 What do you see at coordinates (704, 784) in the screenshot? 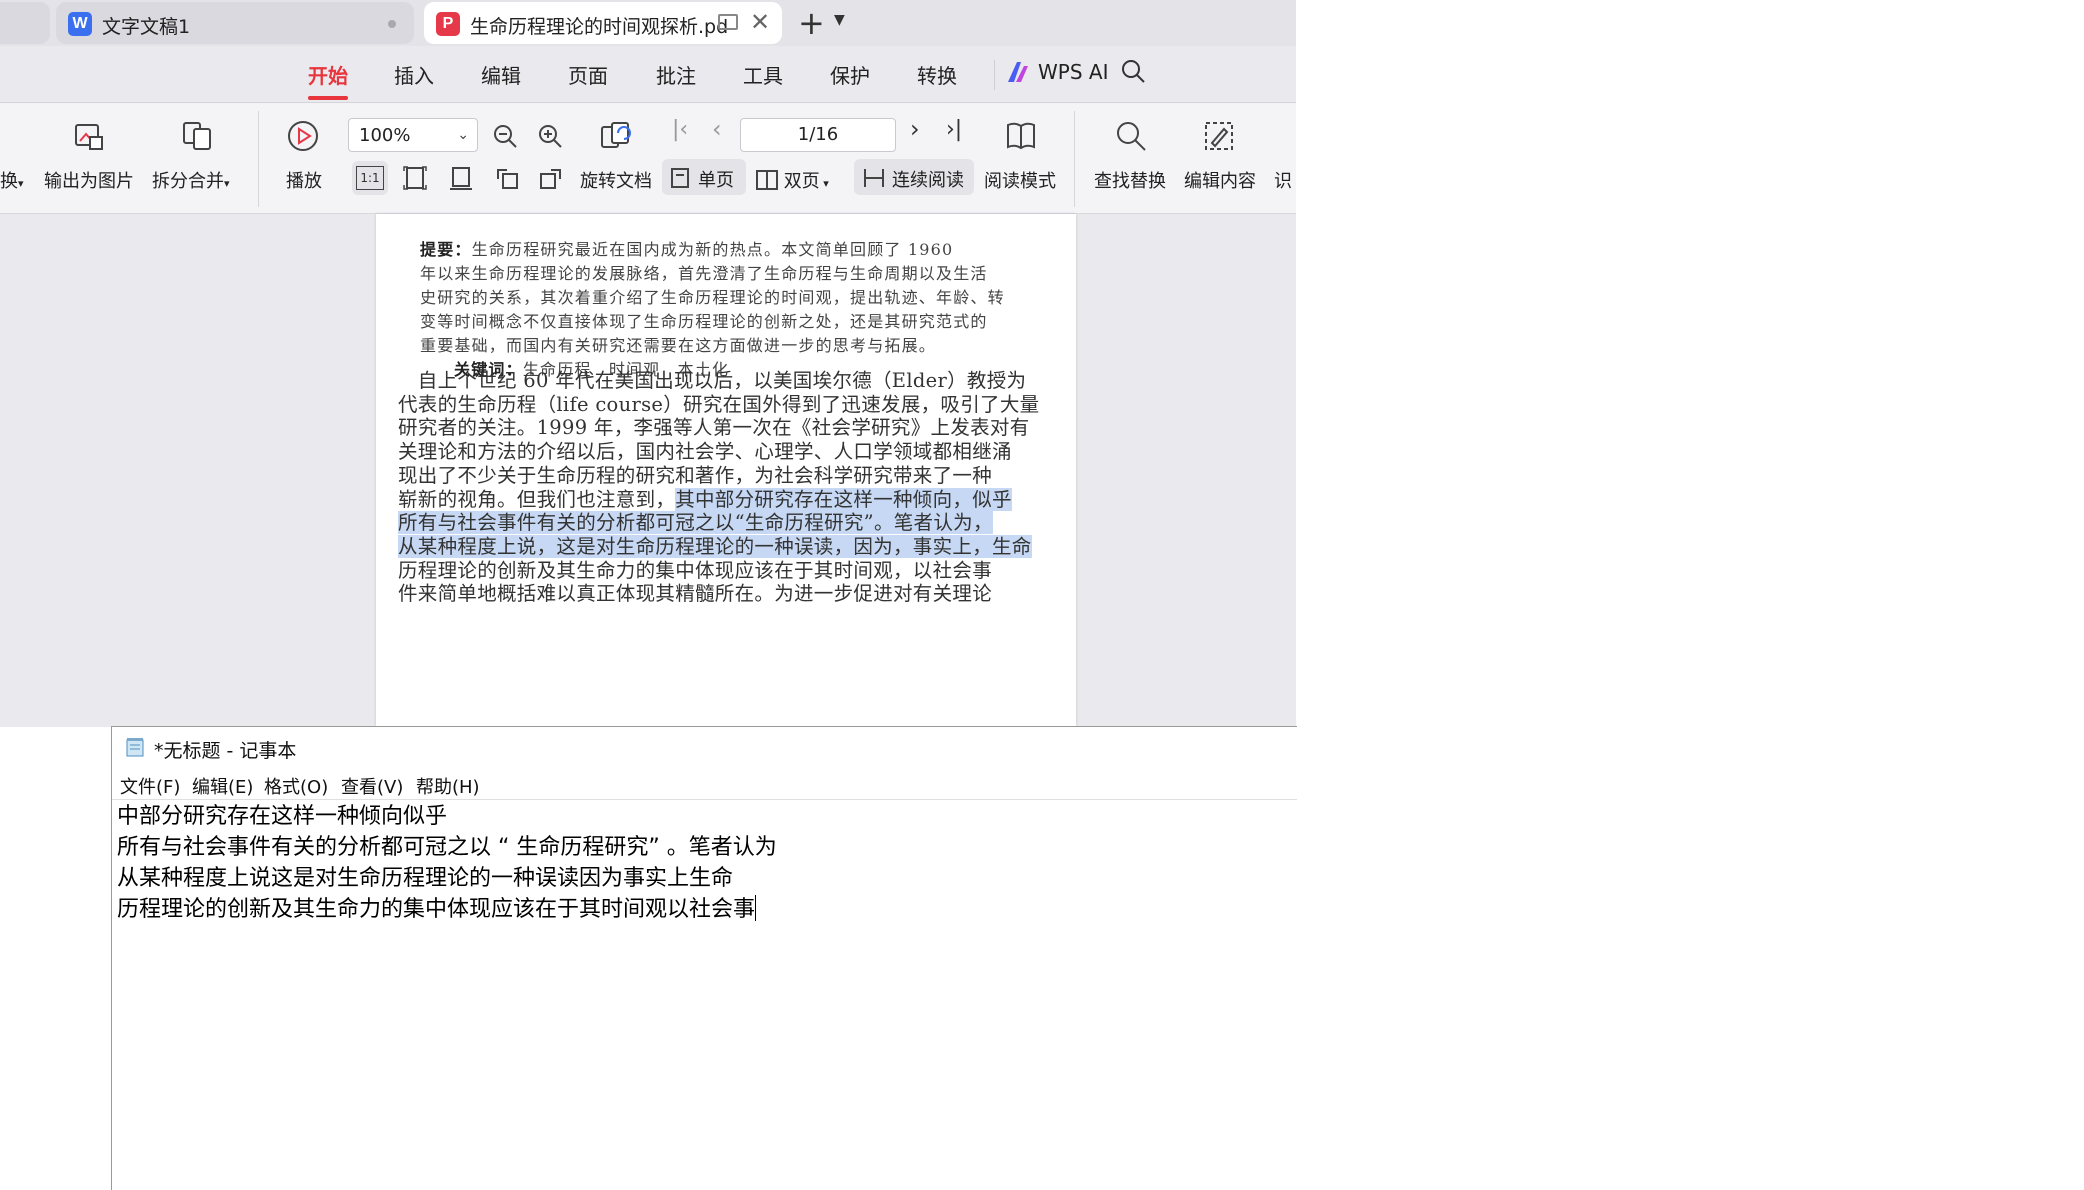
I see `notepad-menu-bar: 文件(F) 编辑(E) 格式(O) 查看(V) 帮助(H)` at bounding box center [704, 784].